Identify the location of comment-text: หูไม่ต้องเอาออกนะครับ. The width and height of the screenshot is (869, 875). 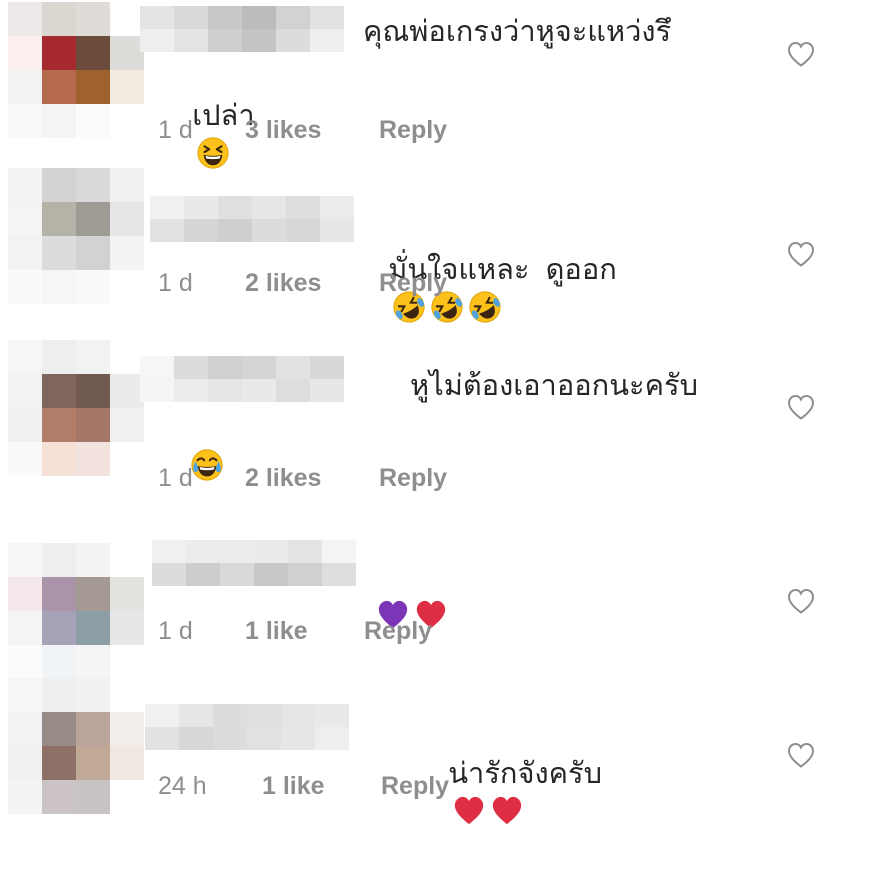
(554, 386).